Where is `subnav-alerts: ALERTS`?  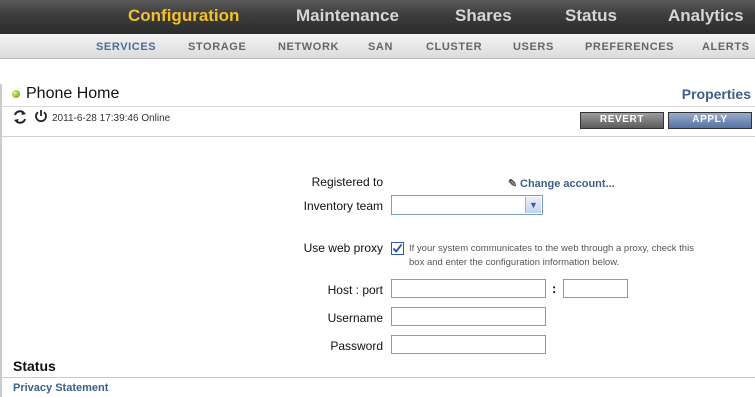
subnav-alerts: ALERTS is located at coordinates (726, 47).